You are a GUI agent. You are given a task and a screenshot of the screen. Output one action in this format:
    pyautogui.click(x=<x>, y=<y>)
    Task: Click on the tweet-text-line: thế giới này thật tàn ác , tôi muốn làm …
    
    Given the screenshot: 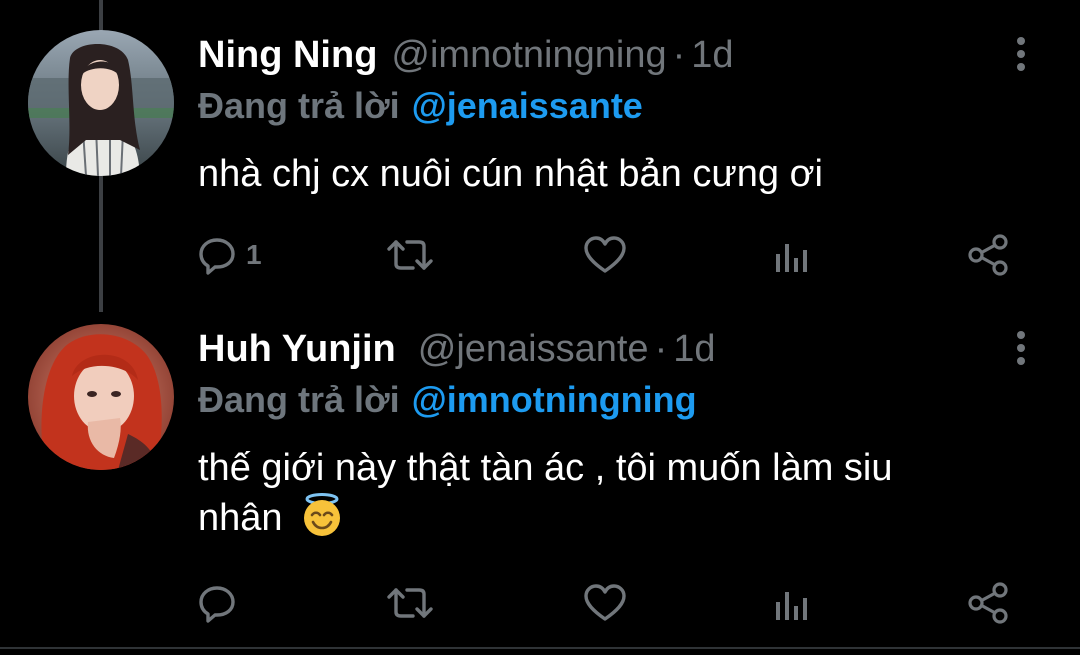 What is the action you would take?
    pyautogui.click(x=545, y=468)
    